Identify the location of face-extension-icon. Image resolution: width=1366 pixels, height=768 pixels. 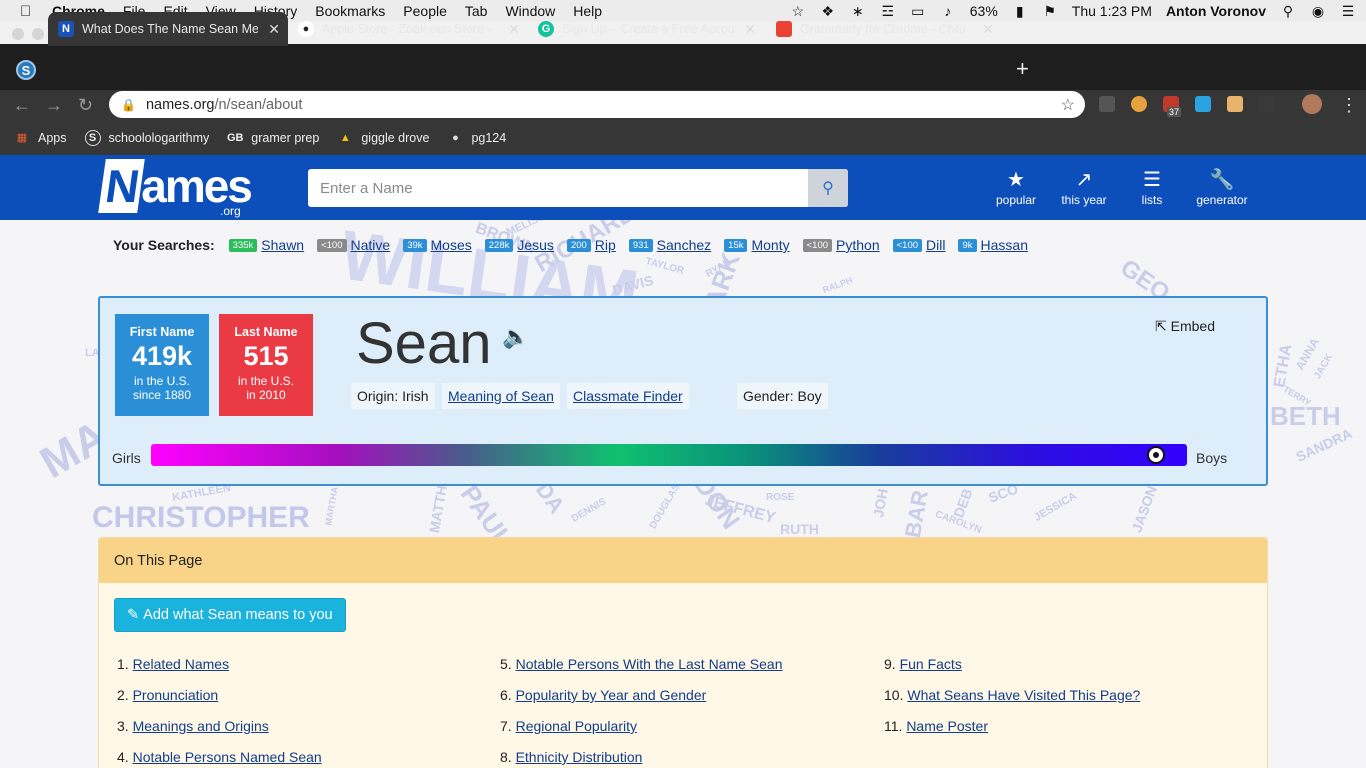
(1235, 104).